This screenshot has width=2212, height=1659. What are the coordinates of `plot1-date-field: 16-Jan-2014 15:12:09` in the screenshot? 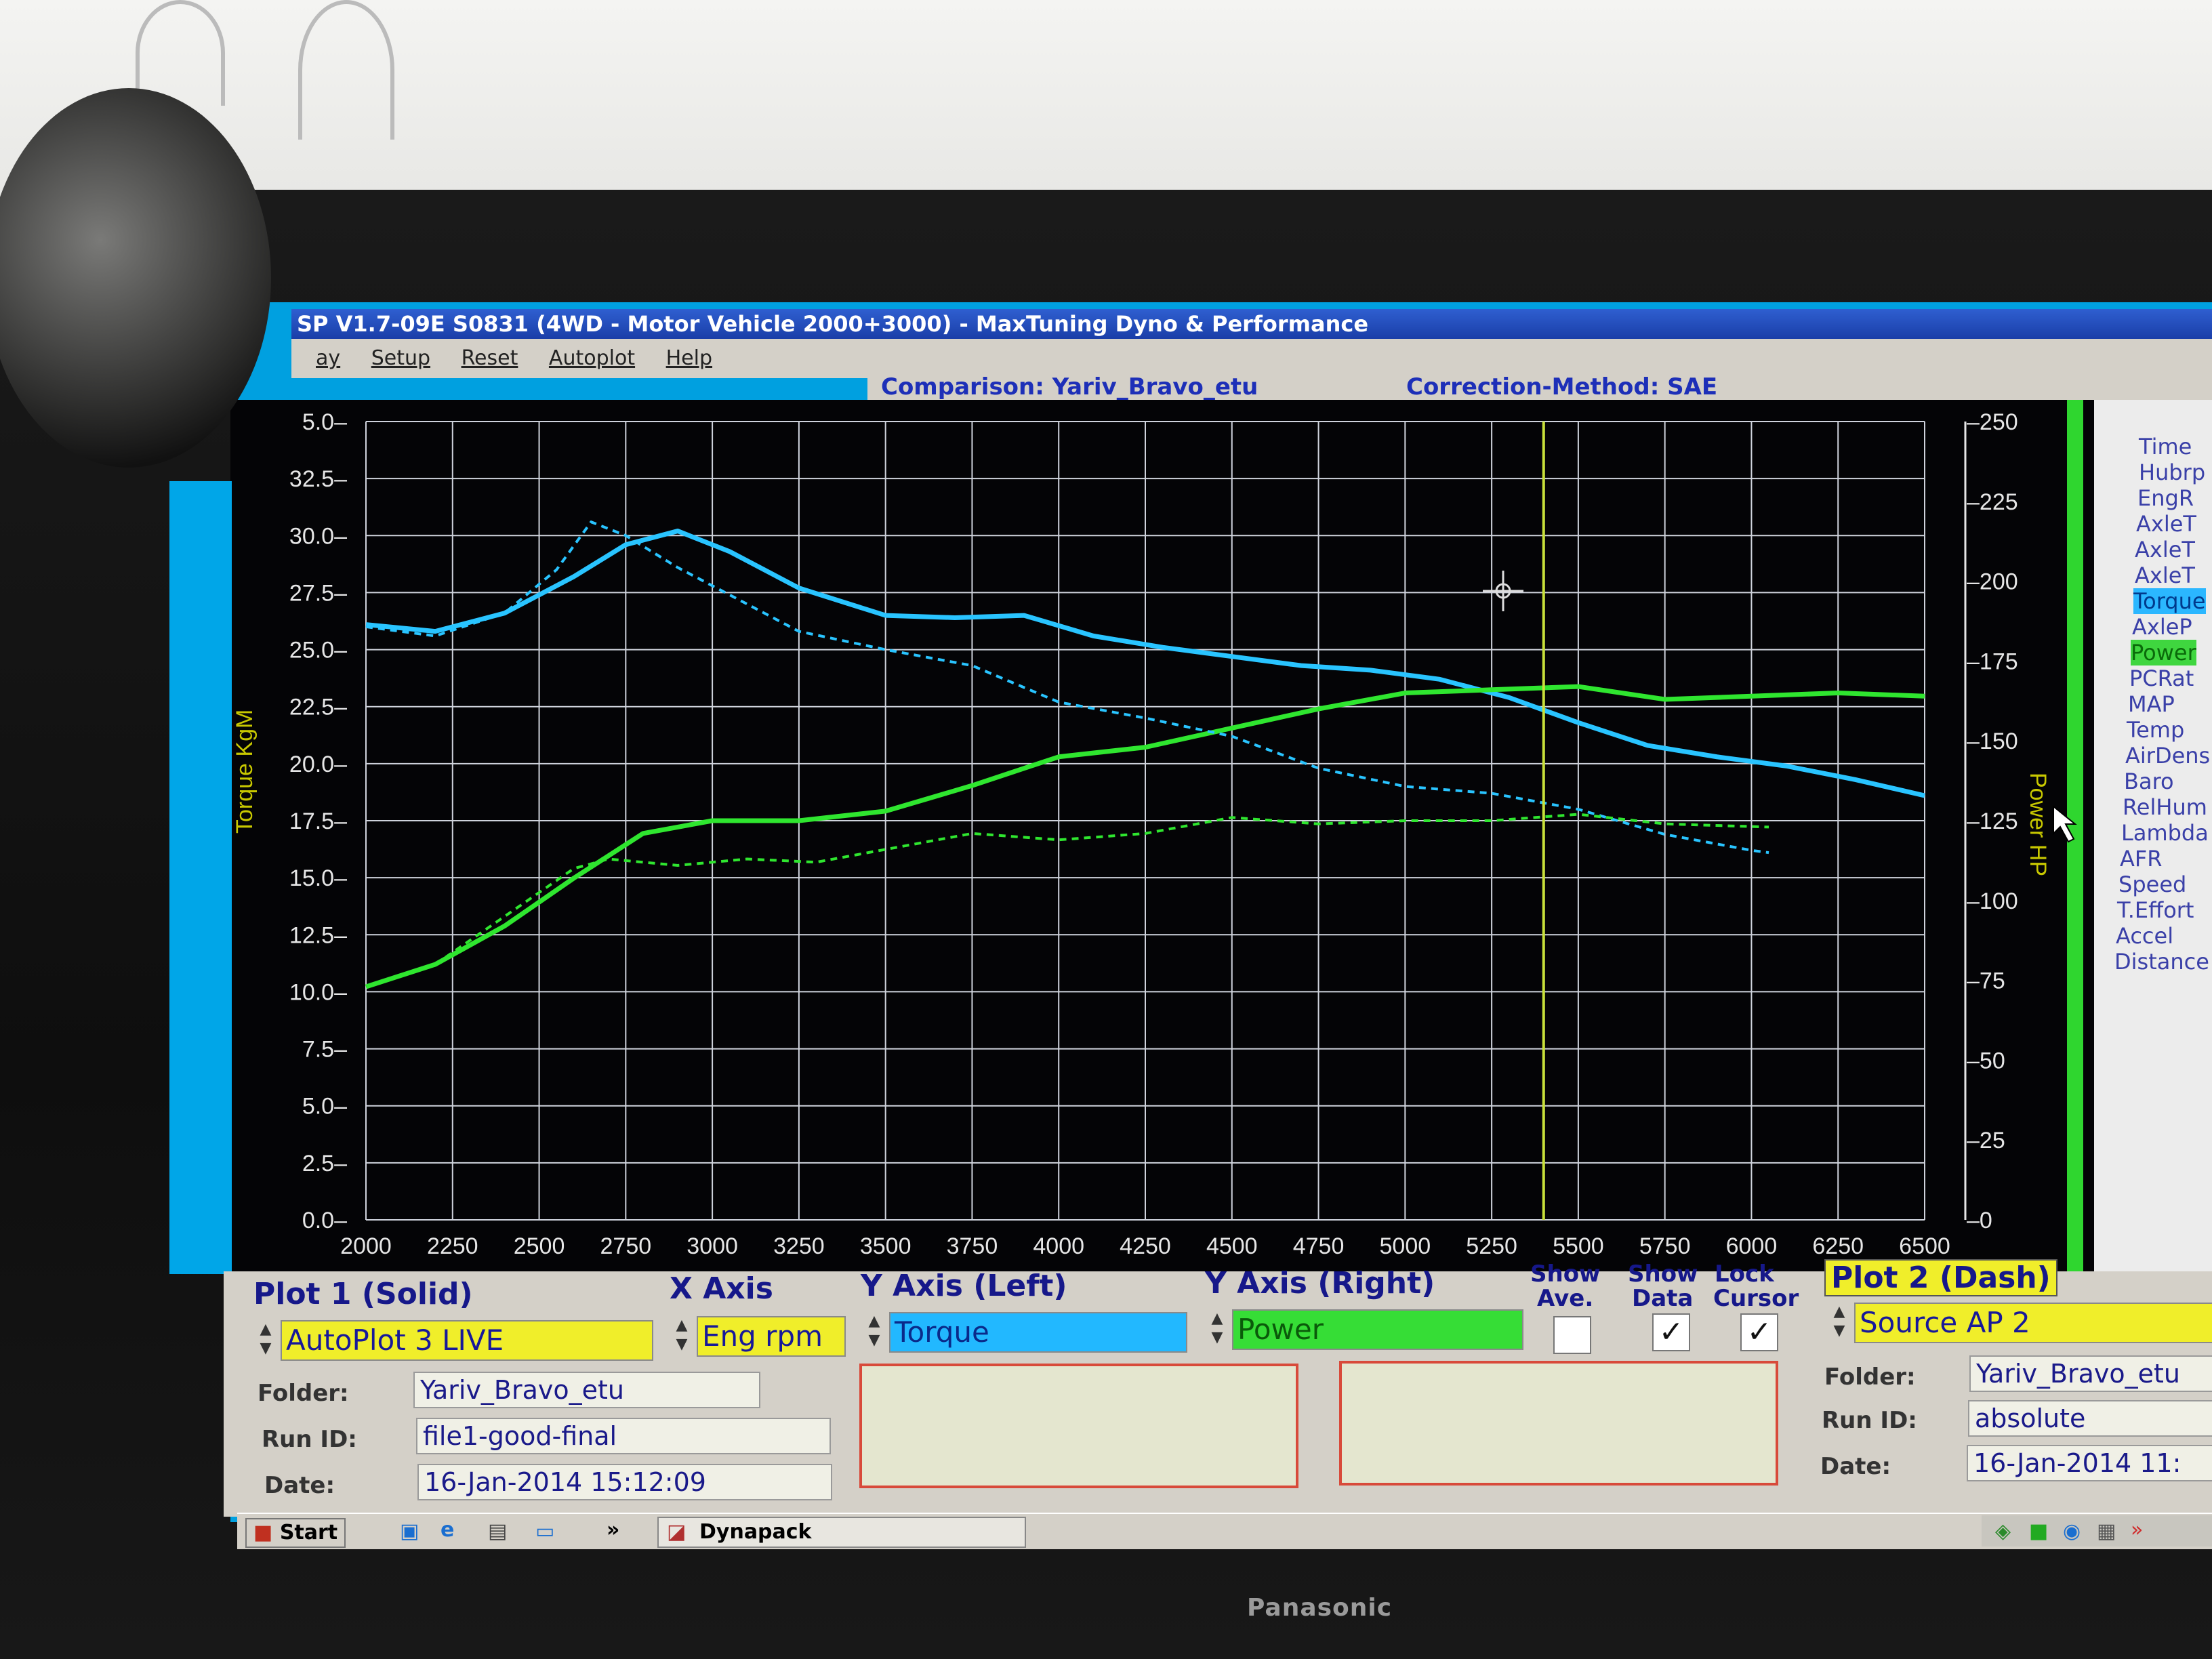 It's located at (624, 1482).